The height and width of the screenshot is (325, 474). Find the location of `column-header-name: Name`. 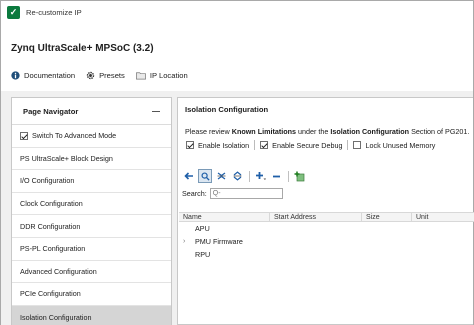

column-header-name: Name is located at coordinates (224, 217).